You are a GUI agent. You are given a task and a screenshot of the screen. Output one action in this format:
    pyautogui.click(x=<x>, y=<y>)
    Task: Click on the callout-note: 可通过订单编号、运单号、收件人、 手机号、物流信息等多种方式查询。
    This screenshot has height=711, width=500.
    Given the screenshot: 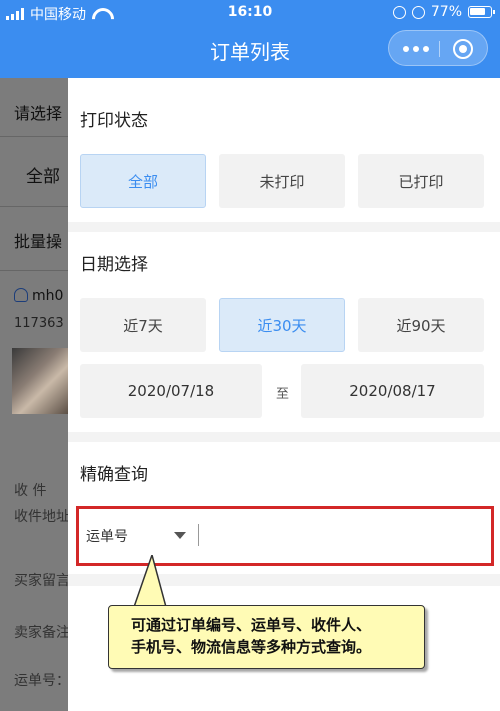 What is the action you would take?
    pyautogui.click(x=266, y=637)
    